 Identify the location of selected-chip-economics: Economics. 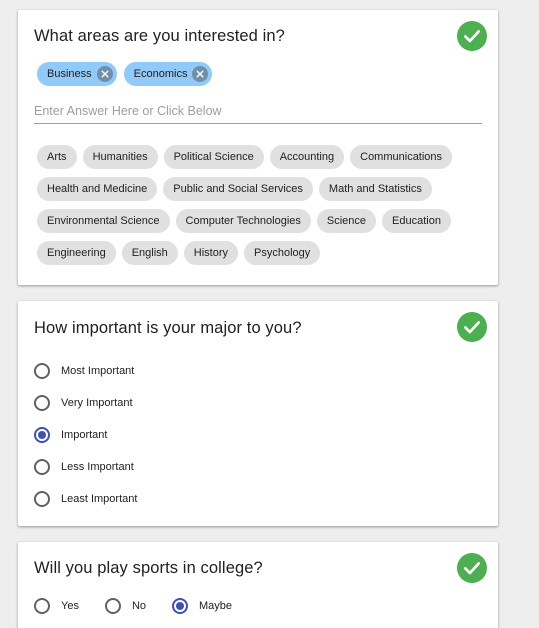
(168, 74).